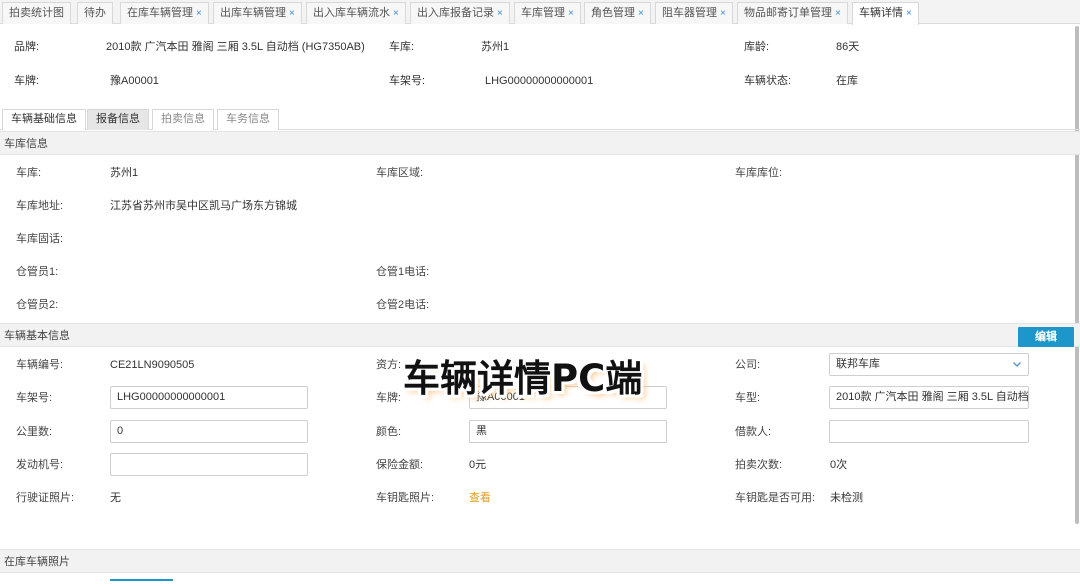  I want to click on mileage-field: 0, so click(209, 431).